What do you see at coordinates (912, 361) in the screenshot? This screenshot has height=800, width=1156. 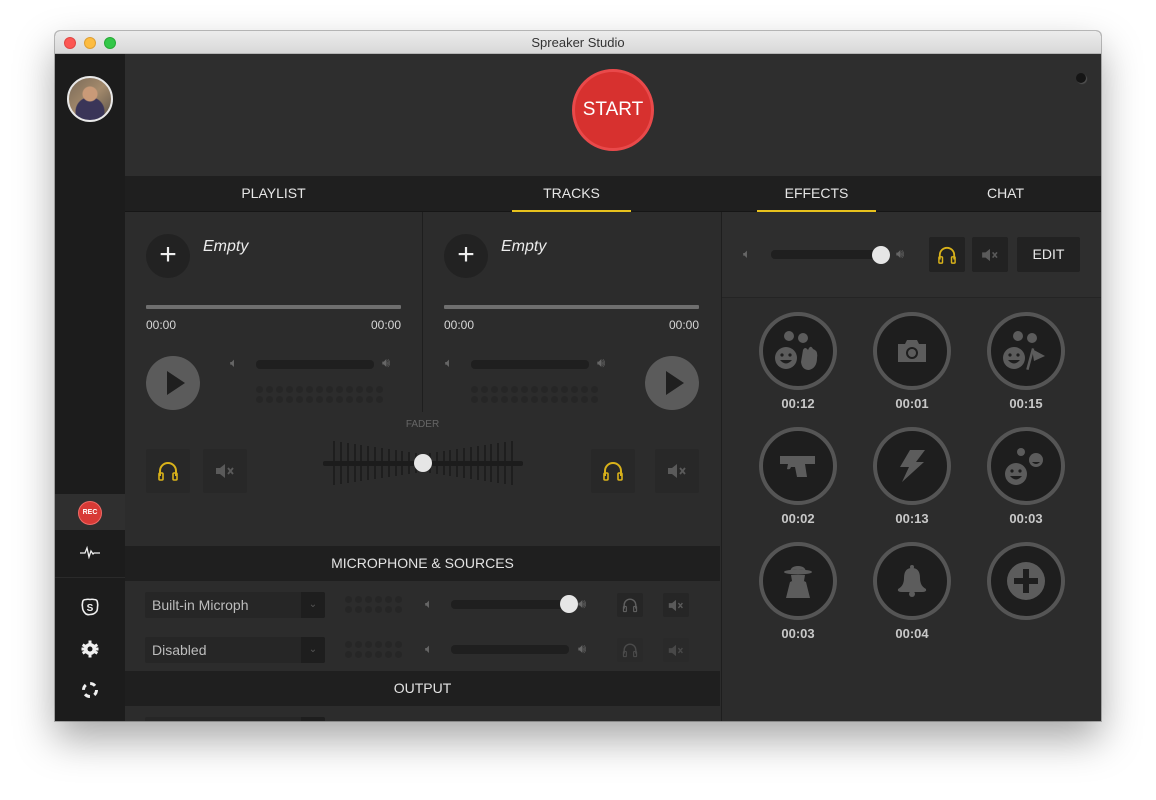 I see `effect-camera: 00:01` at bounding box center [912, 361].